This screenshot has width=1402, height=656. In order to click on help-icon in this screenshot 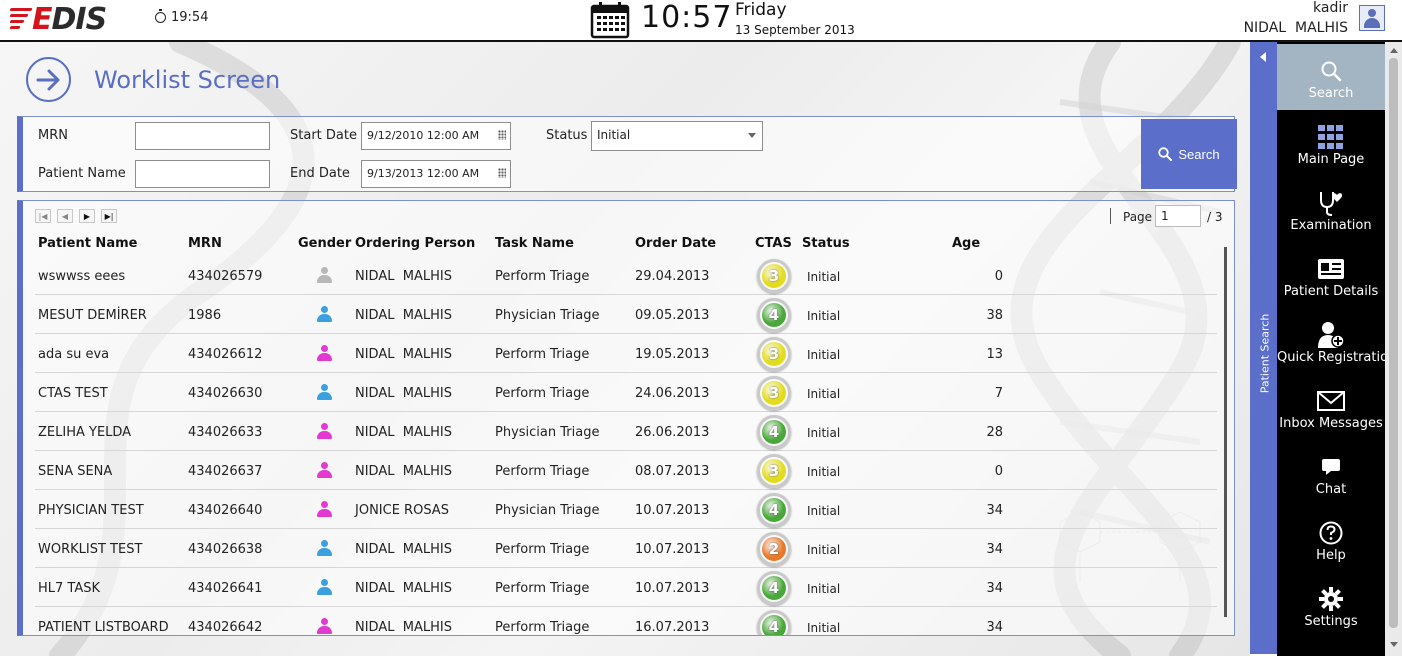, I will do `click(1331, 533)`.